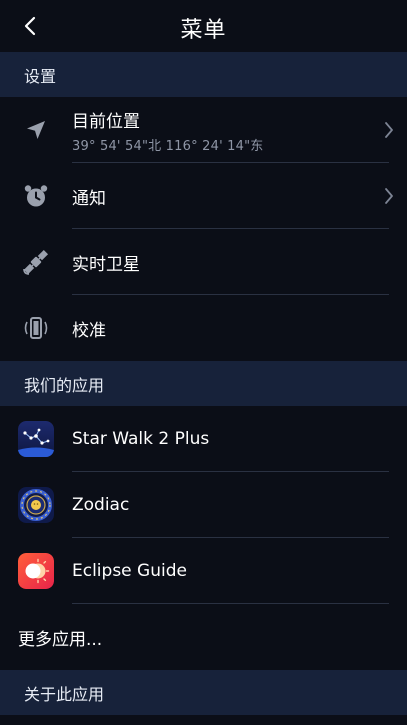  What do you see at coordinates (36, 571) in the screenshot?
I see `eclipse-guide-app-icon` at bounding box center [36, 571].